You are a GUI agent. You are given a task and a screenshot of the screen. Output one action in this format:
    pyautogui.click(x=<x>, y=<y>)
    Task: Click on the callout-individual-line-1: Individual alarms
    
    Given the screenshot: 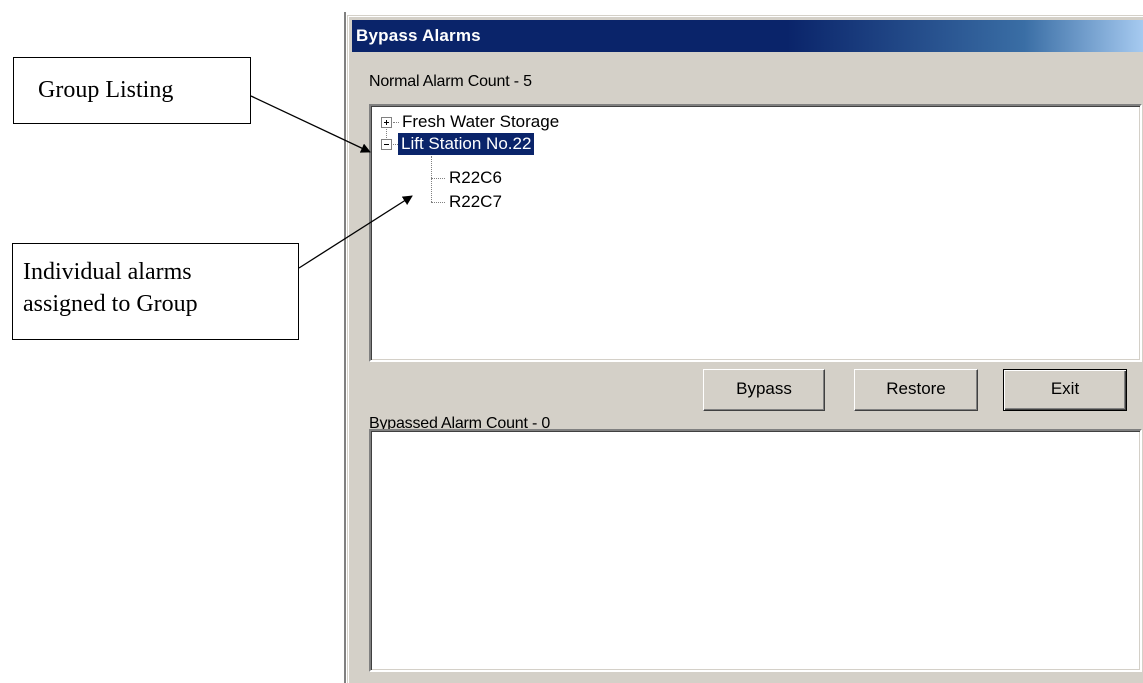 What is the action you would take?
    pyautogui.click(x=107, y=272)
    